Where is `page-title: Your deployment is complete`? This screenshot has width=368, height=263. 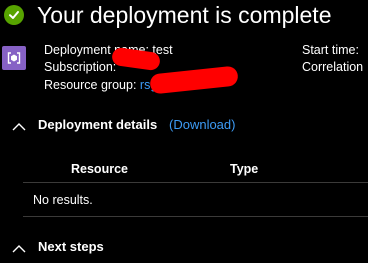 page-title: Your deployment is complete is located at coordinates (184, 15).